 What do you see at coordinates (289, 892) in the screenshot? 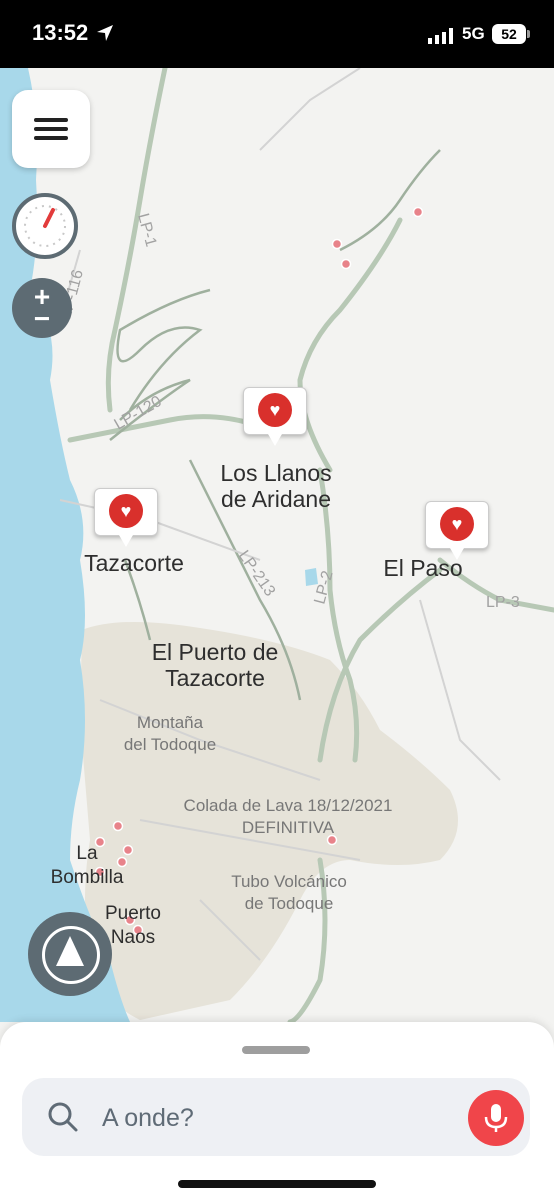
I see `label-tubo-volcanico: Tubo Volcánico de Todoque` at bounding box center [289, 892].